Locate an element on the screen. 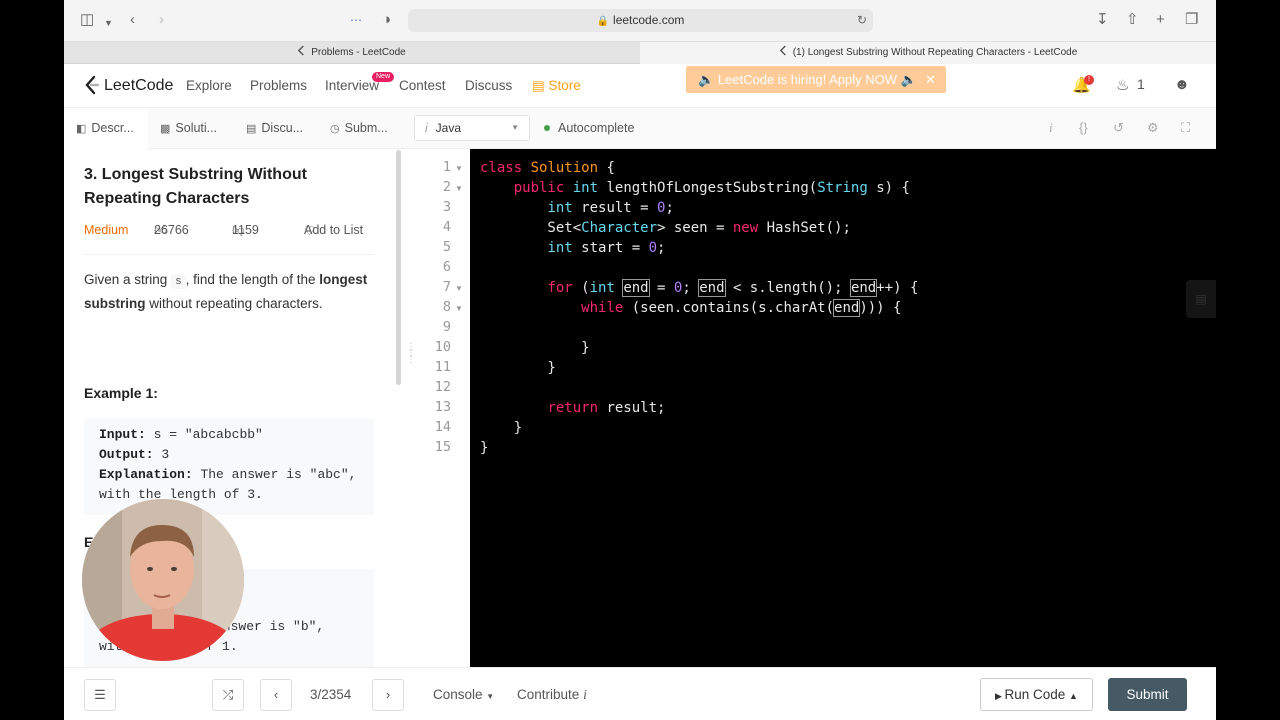 The width and height of the screenshot is (1280, 720). nav-store: ▤ Store is located at coordinates (556, 86).